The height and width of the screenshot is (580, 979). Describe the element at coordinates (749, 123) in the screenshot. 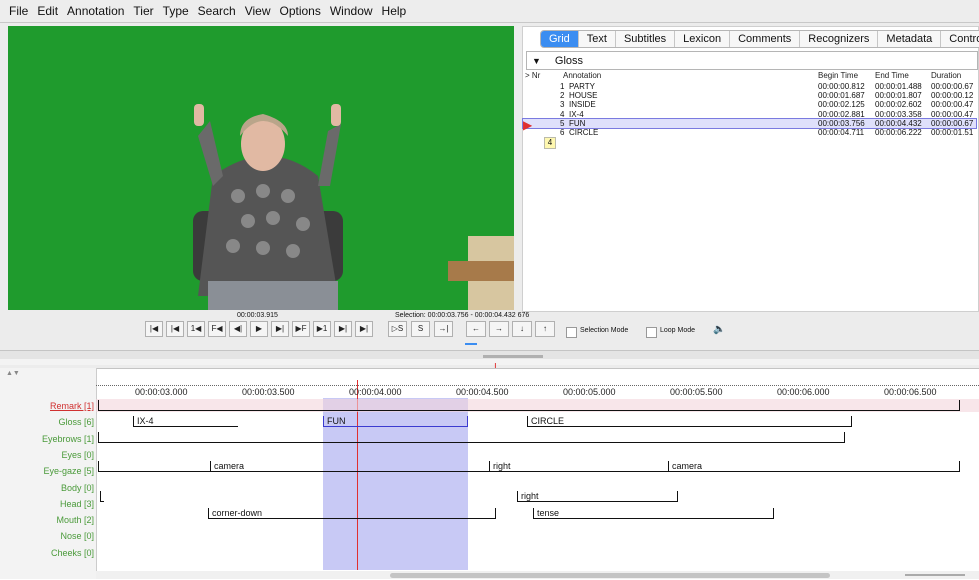

I see `grid-row: 5 FUN 00:00:03.756 00:00:04.432 00:00:00.67` at that location.